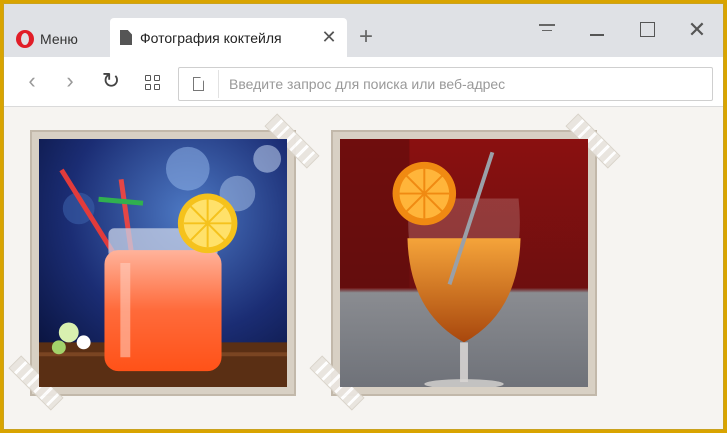 The width and height of the screenshot is (727, 433). What do you see at coordinates (465, 84) in the screenshot?
I see `address-input` at bounding box center [465, 84].